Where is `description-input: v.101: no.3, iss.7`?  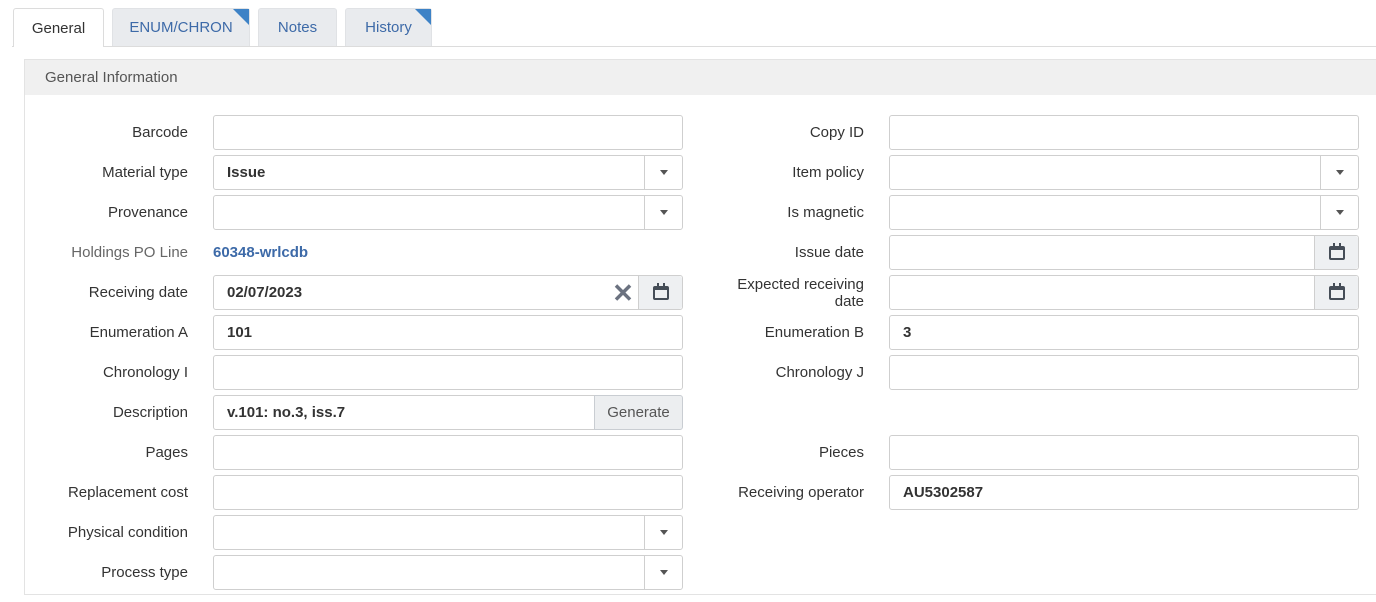 description-input: v.101: no.3, iss.7 is located at coordinates (404, 412).